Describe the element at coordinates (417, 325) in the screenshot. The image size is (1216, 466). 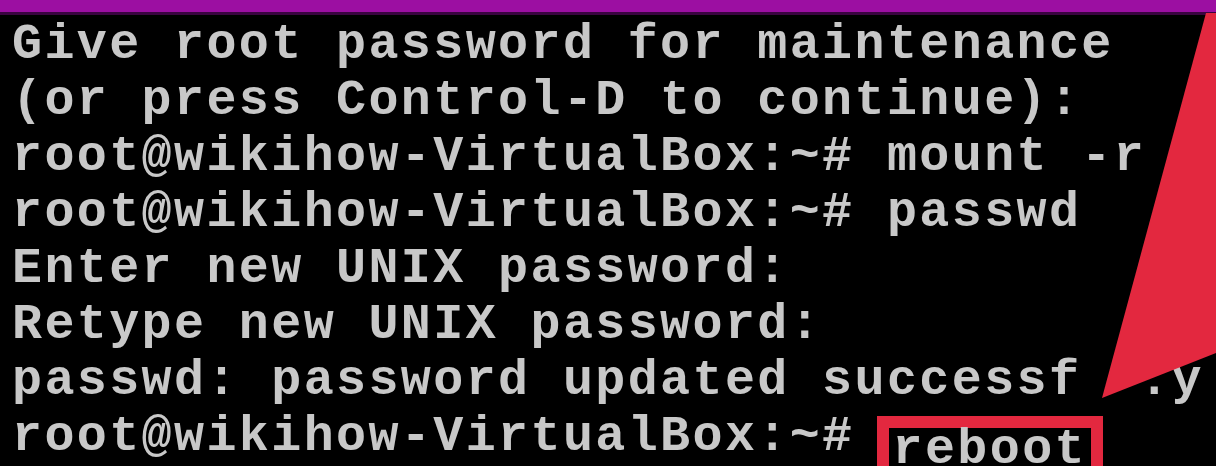
I see `console-line: Retype new UNIX password:` at that location.